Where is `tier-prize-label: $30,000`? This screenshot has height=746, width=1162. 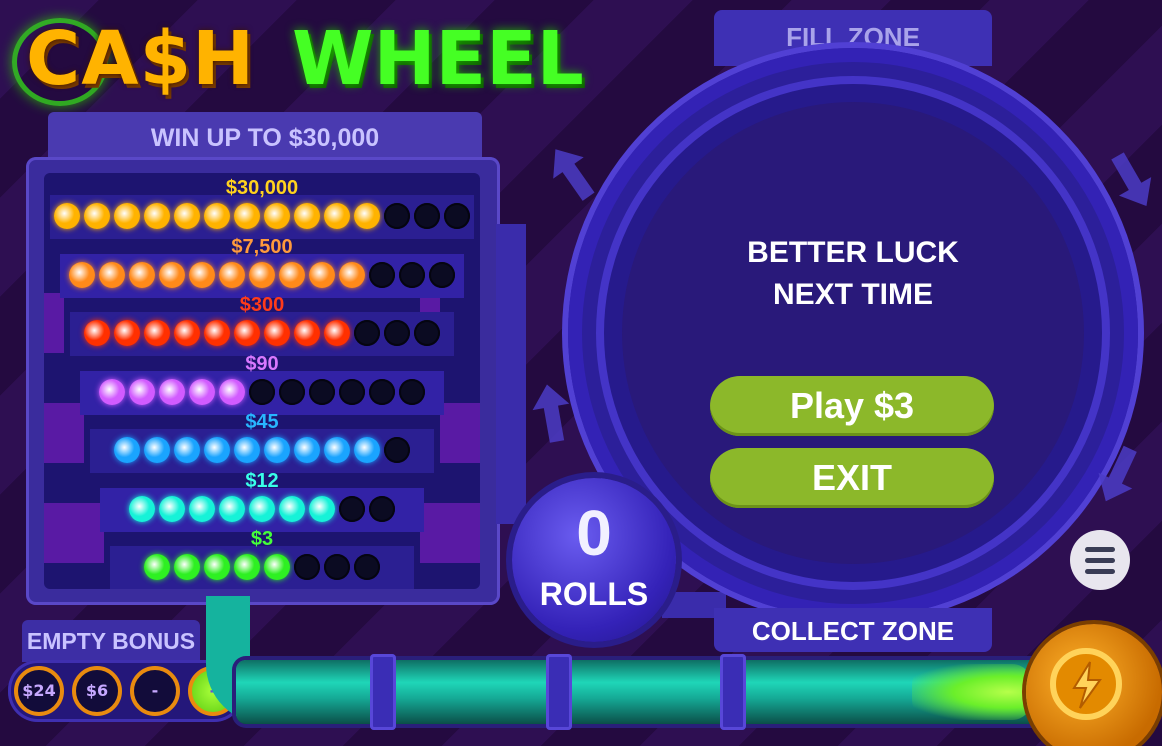 tier-prize-label: $30,000 is located at coordinates (262, 188).